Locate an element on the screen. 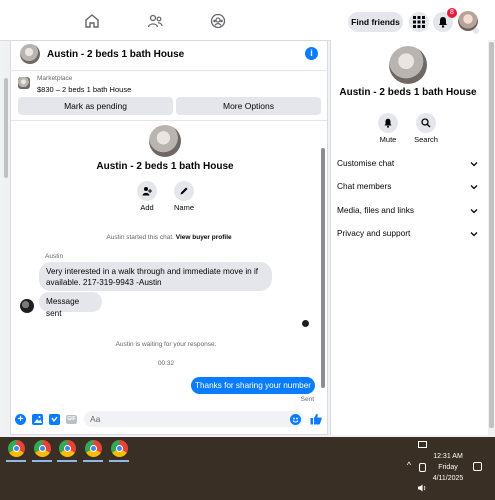 The image size is (495, 500). message-input-placeholder: Aa is located at coordinates (95, 419).